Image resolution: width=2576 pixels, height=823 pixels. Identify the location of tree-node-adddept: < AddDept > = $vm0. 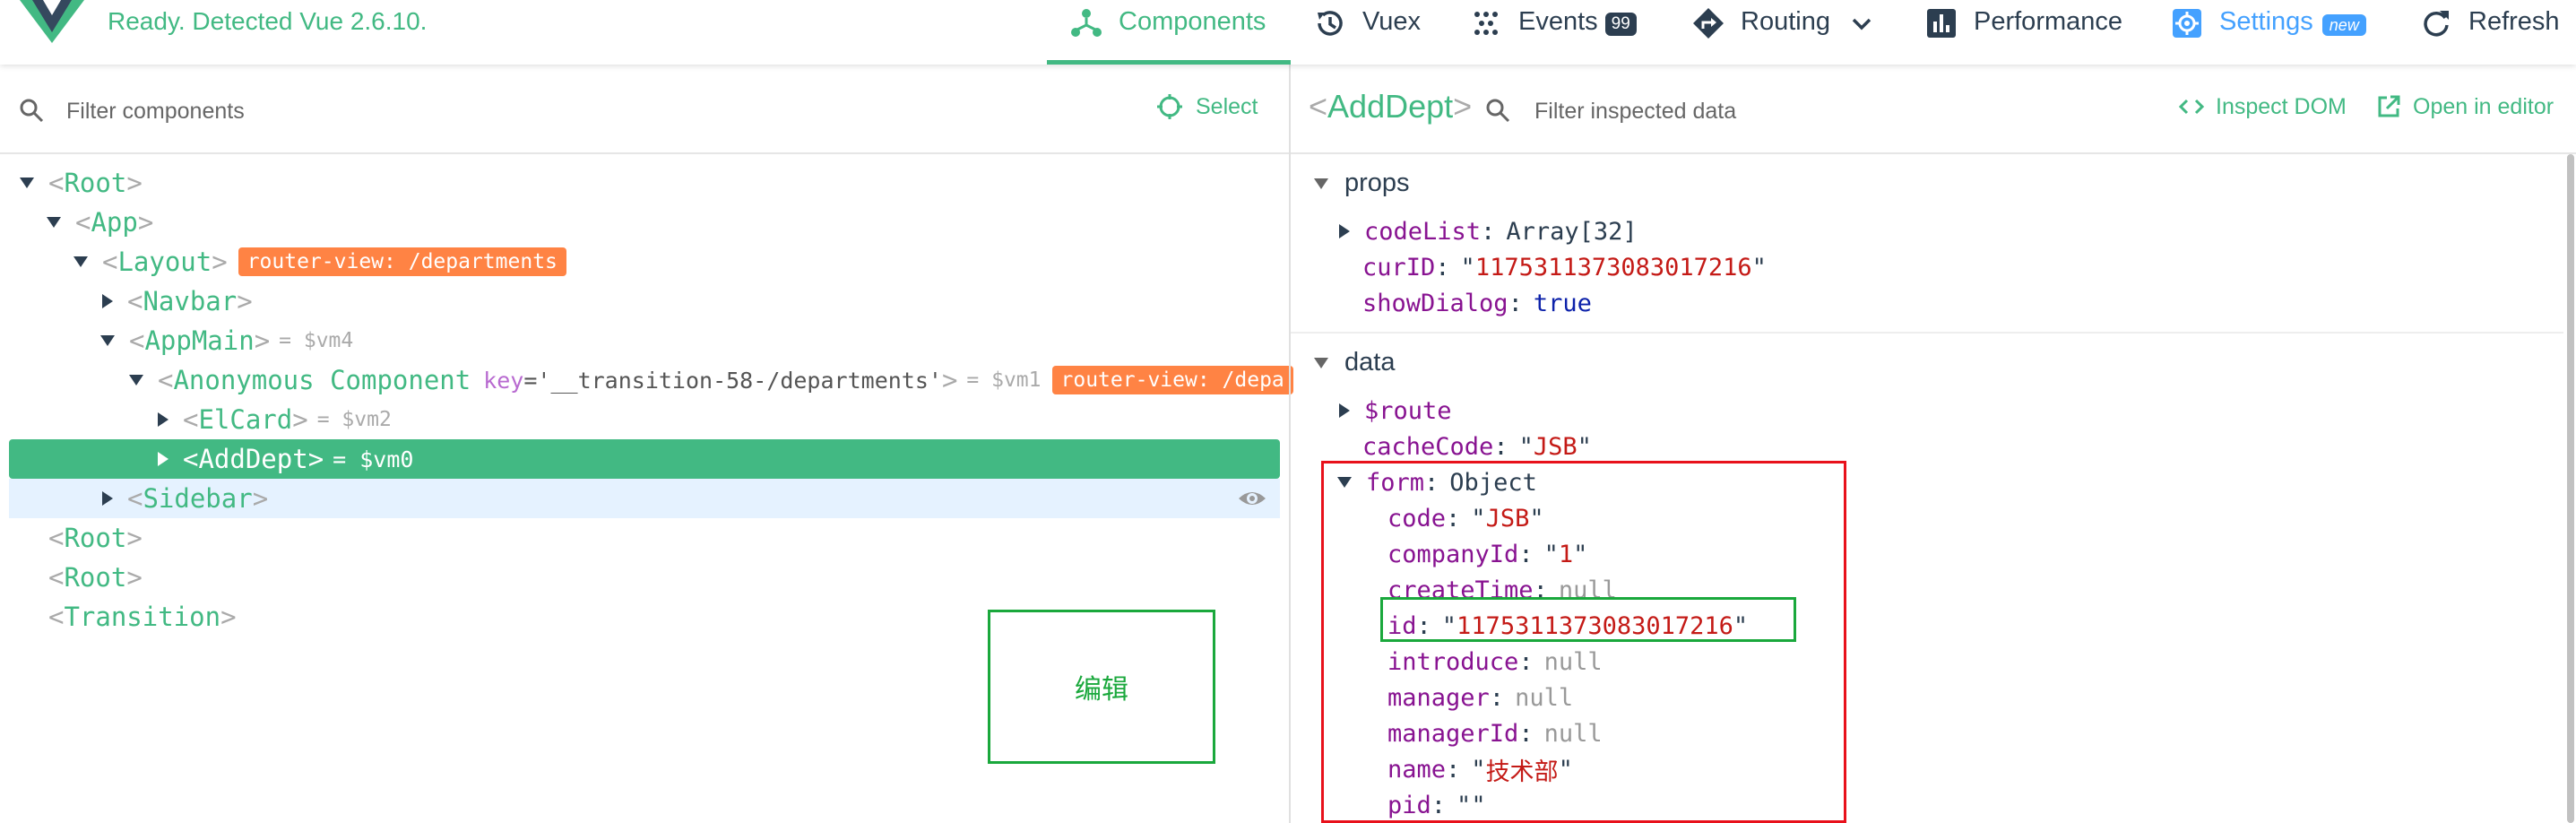
(644, 459).